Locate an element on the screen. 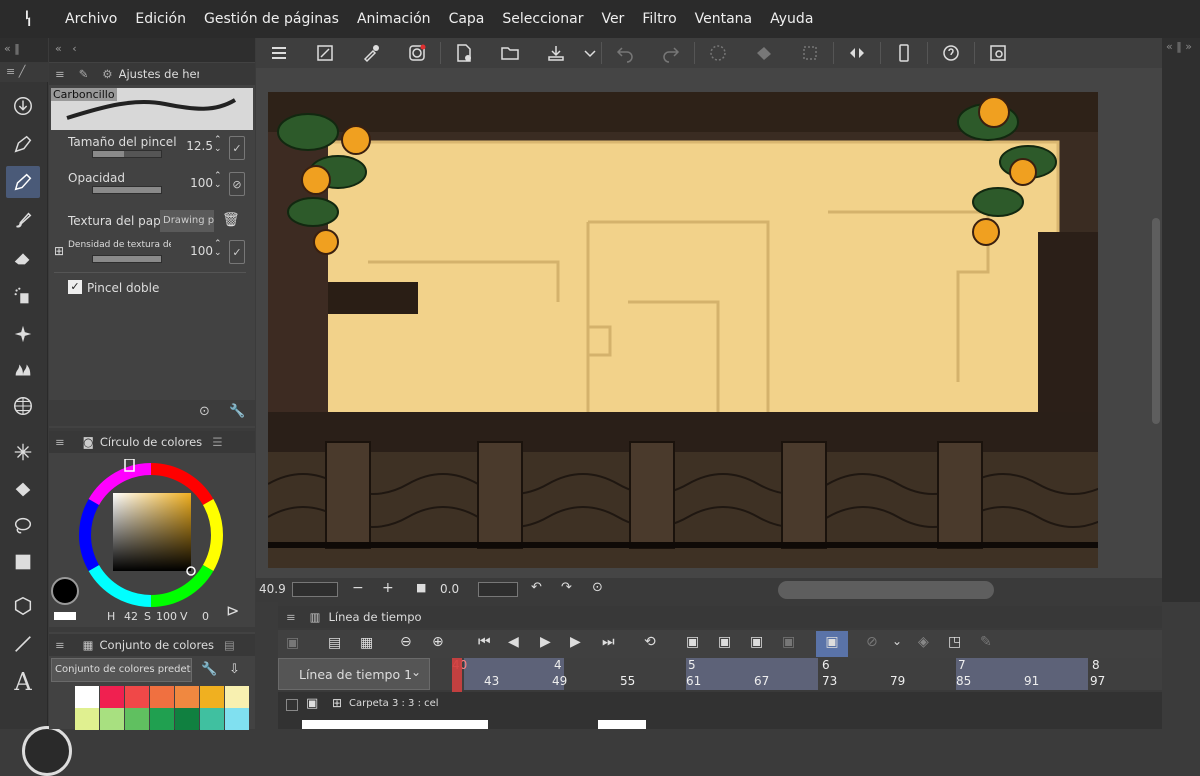 This screenshot has width=1200, height=776. collapse-left-icon: « ‖ is located at coordinates (24, 50).